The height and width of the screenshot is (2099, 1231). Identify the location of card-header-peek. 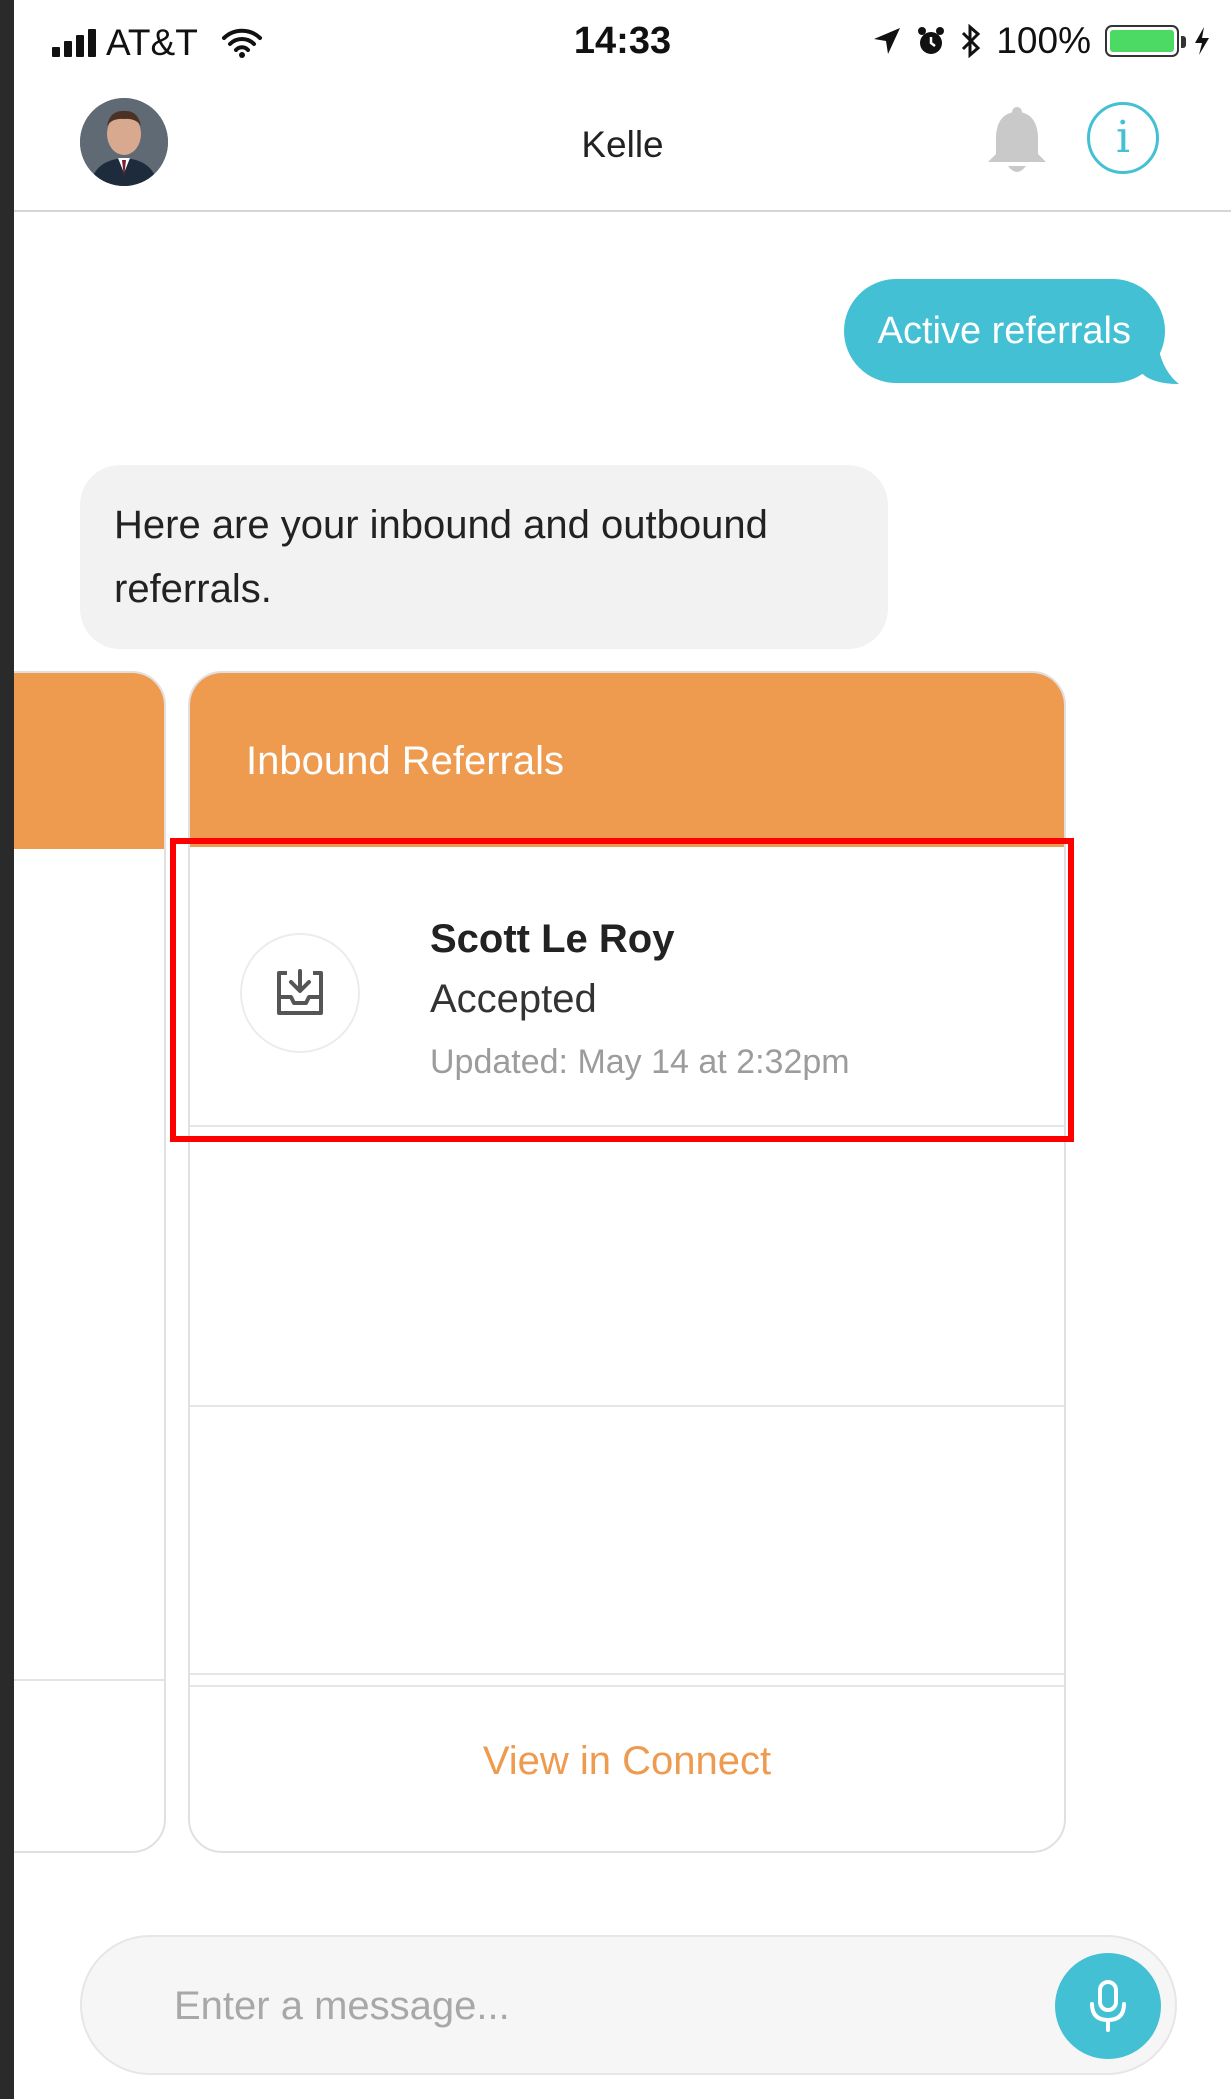
(89, 761).